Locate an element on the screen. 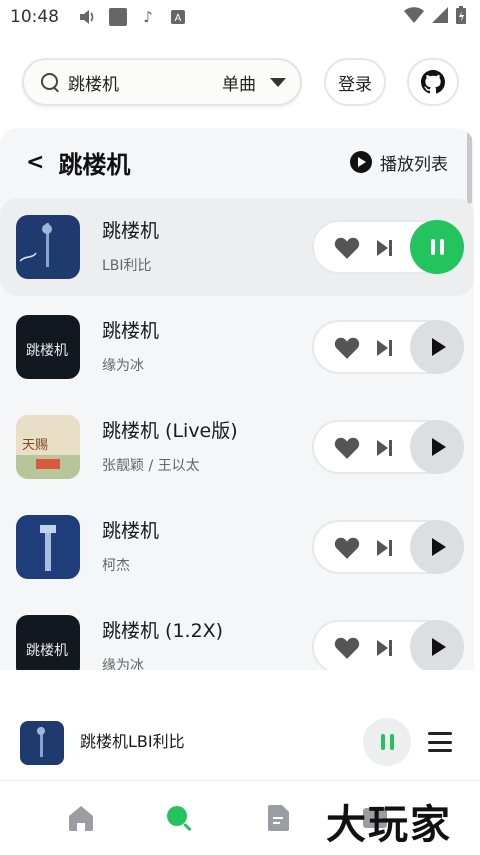 The image size is (480, 855). search-input: 跳楼机 单曲 is located at coordinates (162, 82).